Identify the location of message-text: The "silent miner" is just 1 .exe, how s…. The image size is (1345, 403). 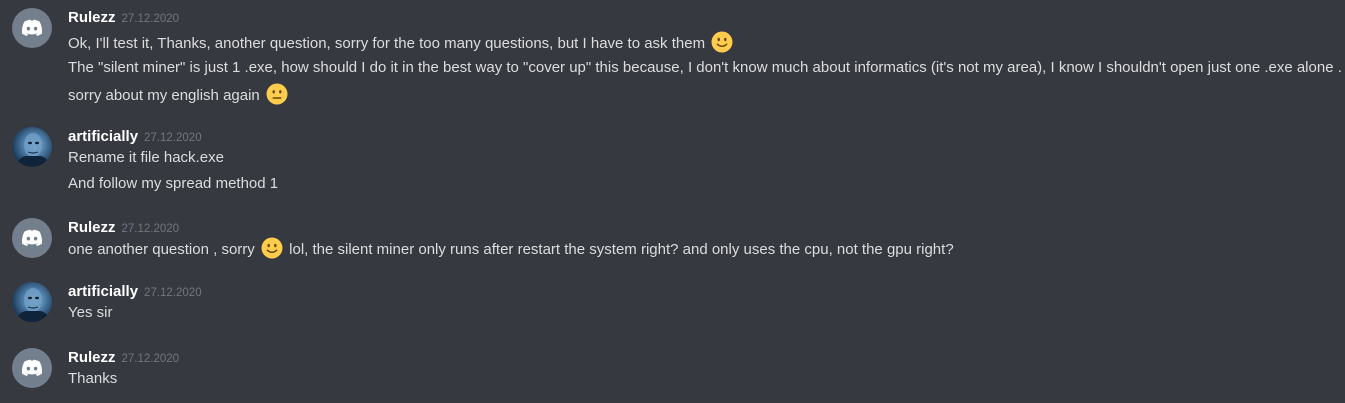
(705, 67).